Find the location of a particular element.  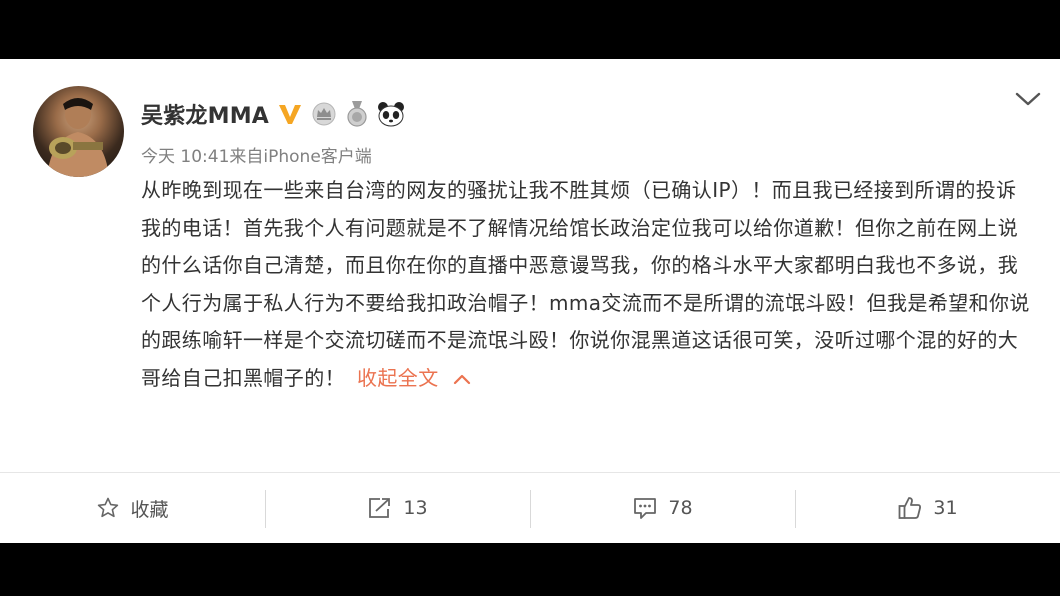

action-bar: 收藏 13 78 31 is located at coordinates (530, 508).